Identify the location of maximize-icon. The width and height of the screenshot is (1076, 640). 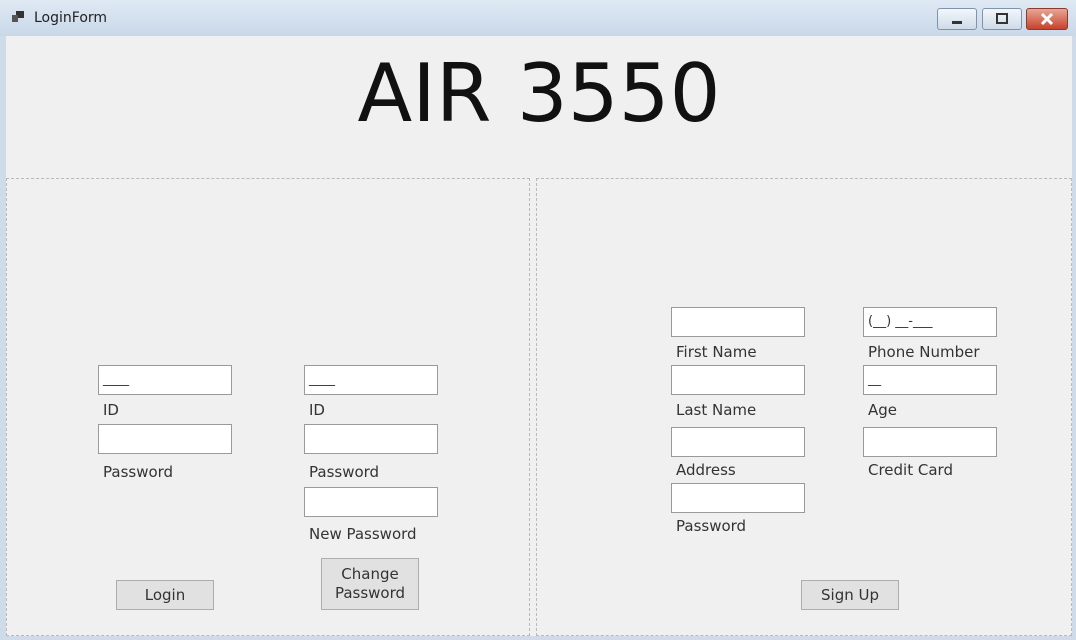
(1002, 18).